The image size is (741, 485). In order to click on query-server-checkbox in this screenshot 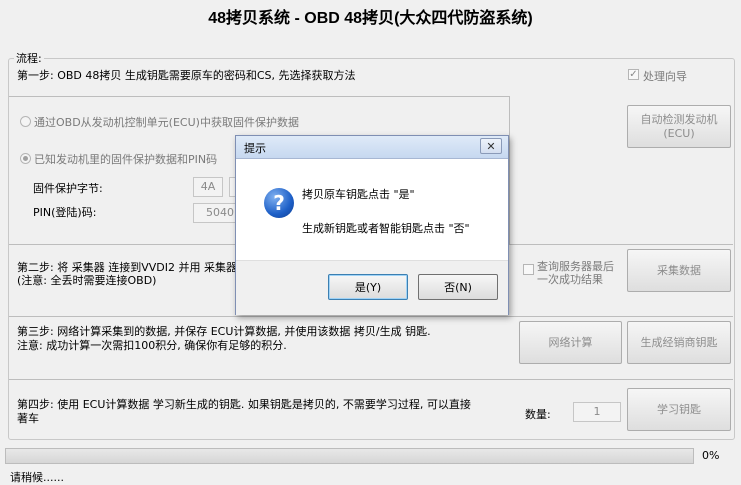, I will do `click(528, 269)`.